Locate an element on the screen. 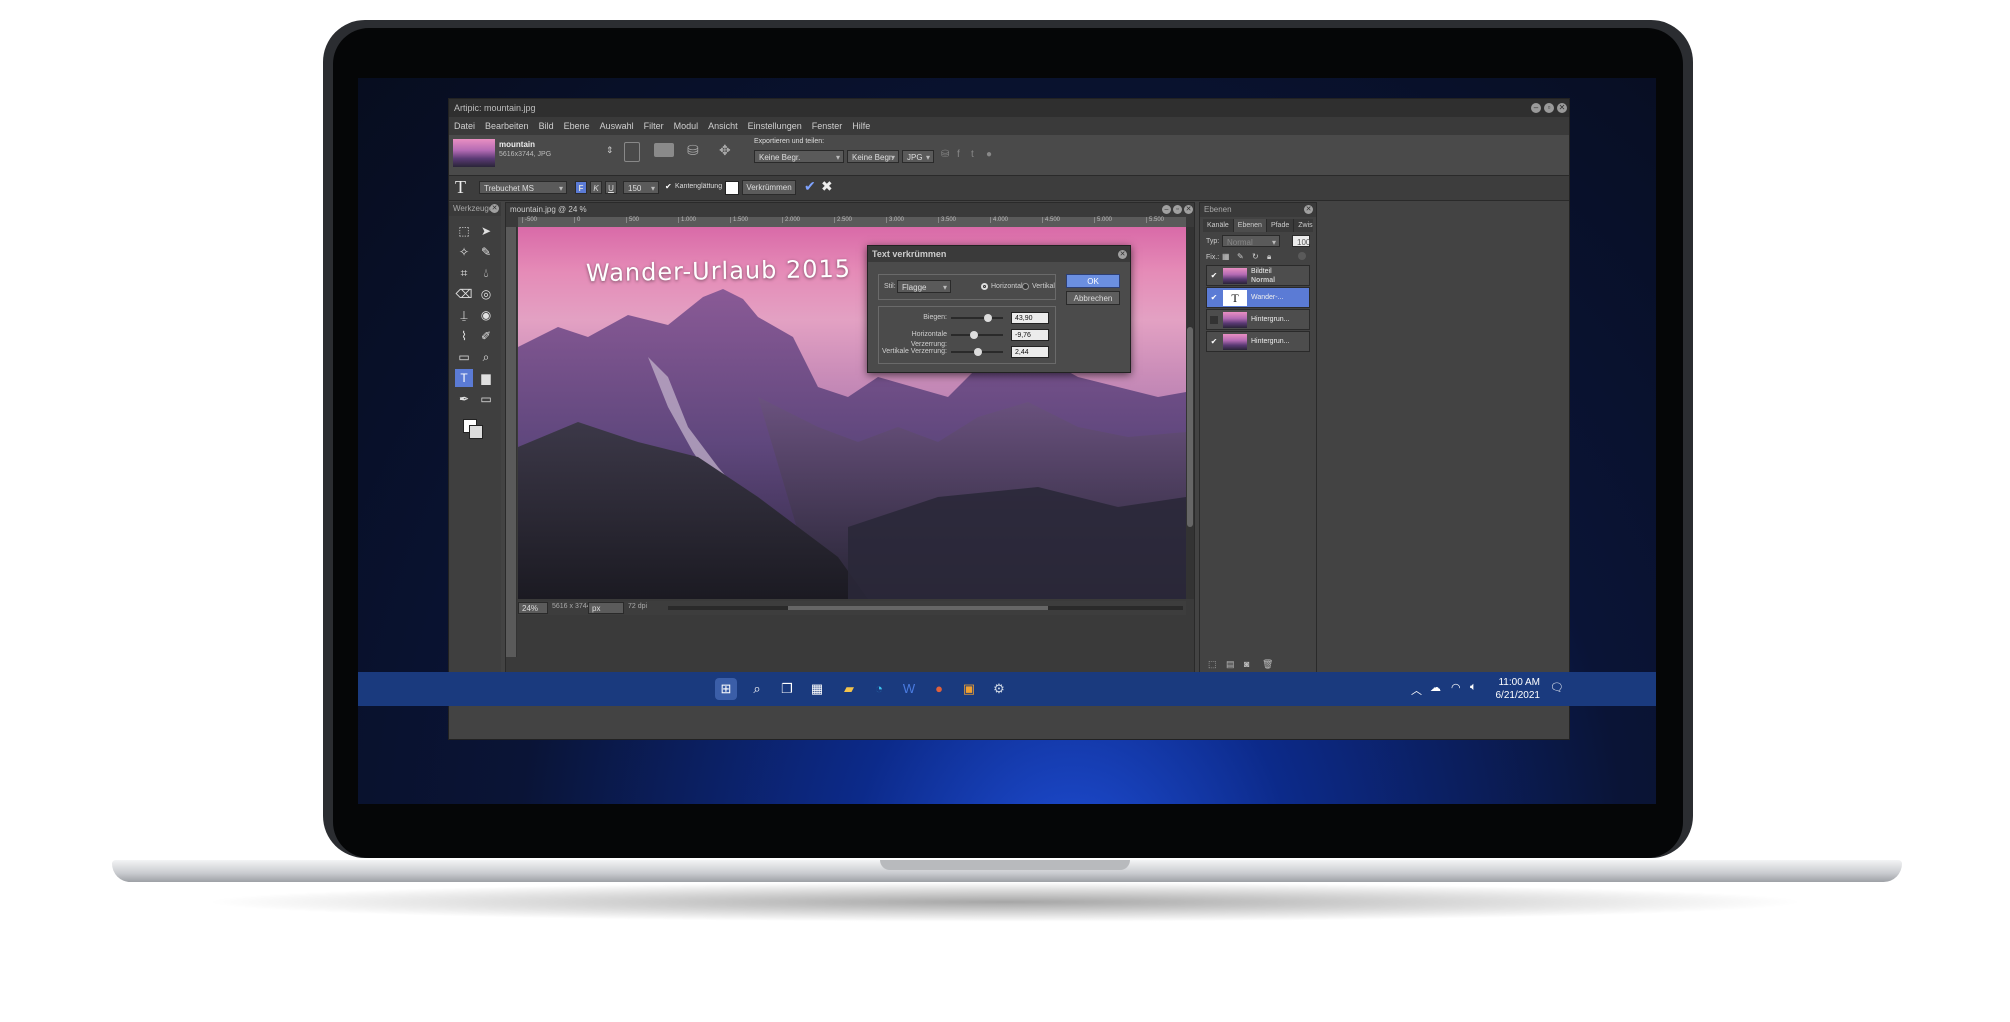 Image resolution: width=2010 pixels, height=1022 pixels. slider-track is located at coordinates (977, 318).